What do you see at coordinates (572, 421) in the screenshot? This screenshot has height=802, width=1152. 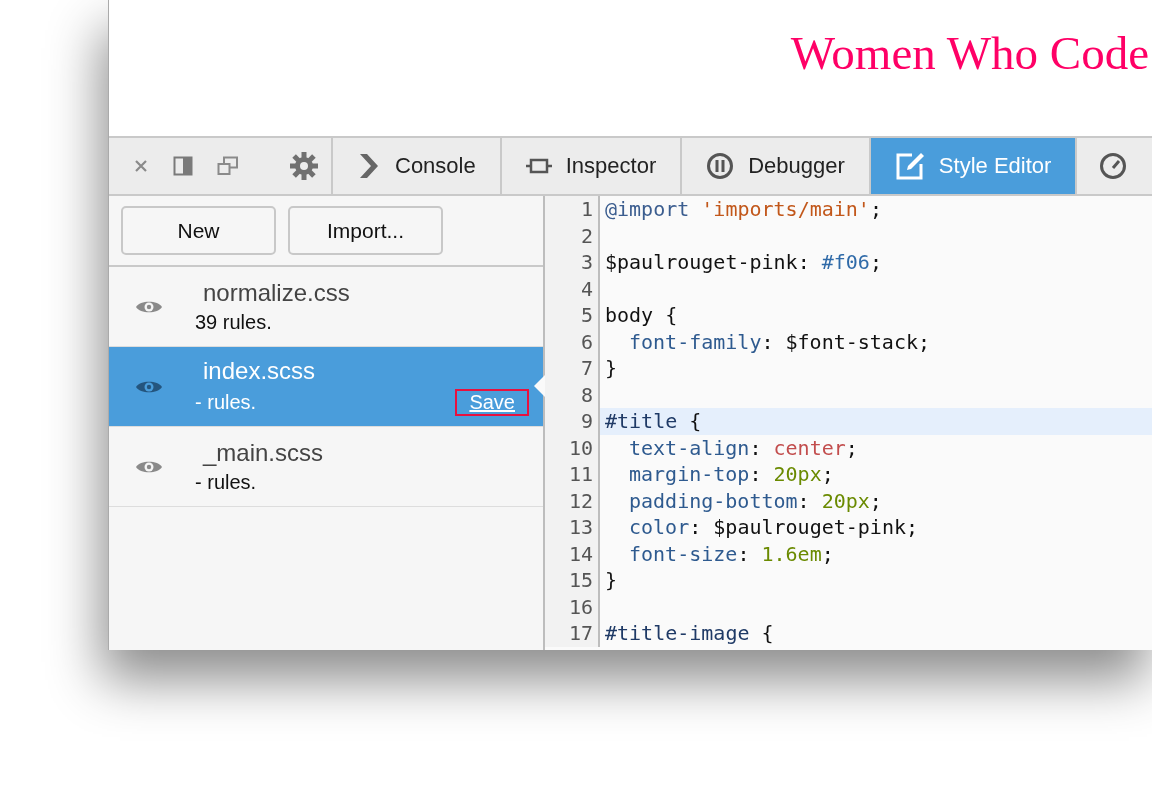 I see `line-number: 9` at bounding box center [572, 421].